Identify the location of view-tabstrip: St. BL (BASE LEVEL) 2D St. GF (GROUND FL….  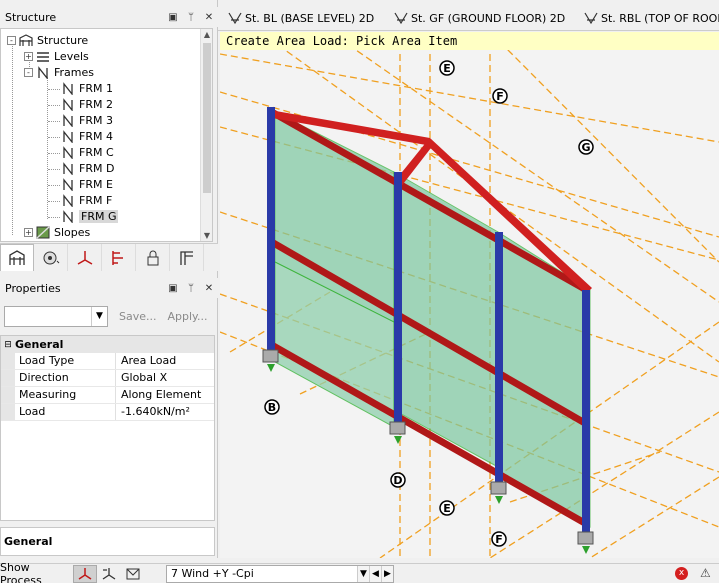
(468, 15).